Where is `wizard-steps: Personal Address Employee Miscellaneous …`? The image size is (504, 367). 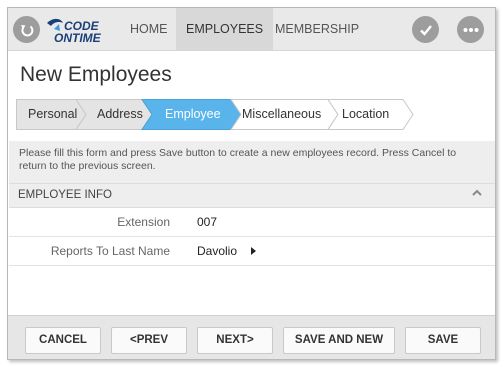 wizard-steps: Personal Address Employee Miscellaneous … is located at coordinates (252, 114).